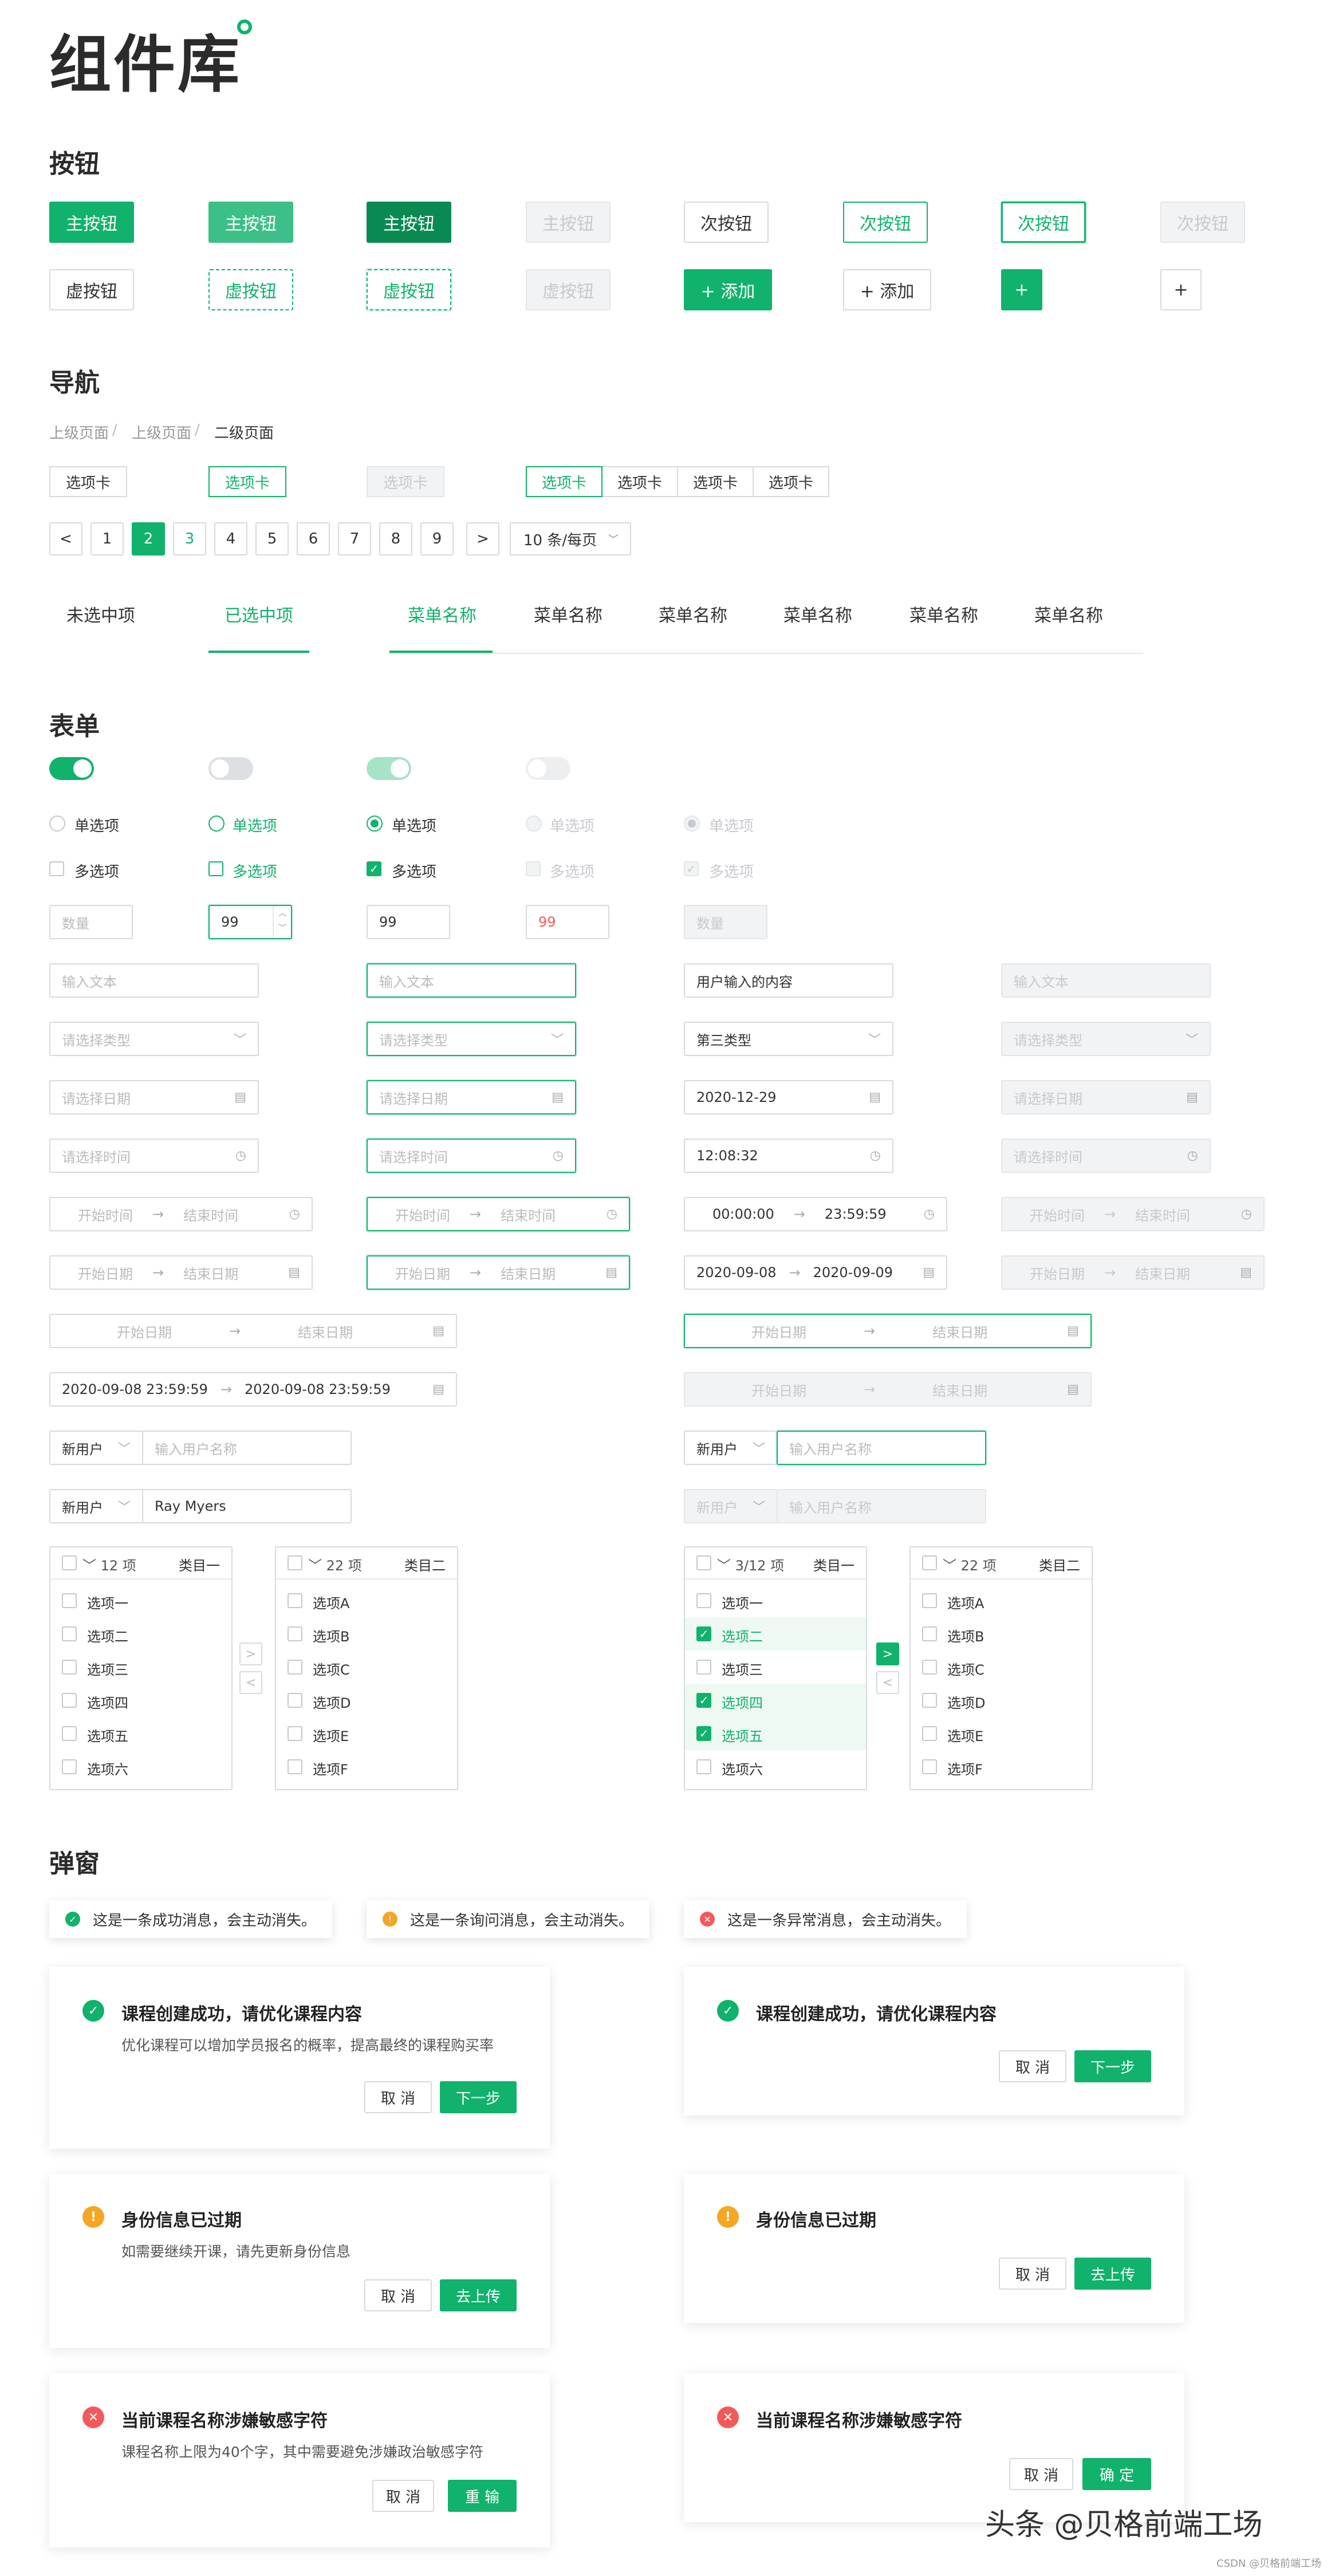  What do you see at coordinates (250, 1654) in the screenshot?
I see `transfer-right-icon: >` at bounding box center [250, 1654].